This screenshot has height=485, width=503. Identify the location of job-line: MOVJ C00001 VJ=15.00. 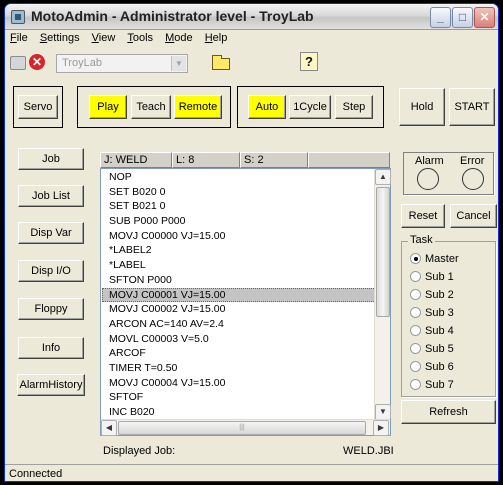
(239, 295).